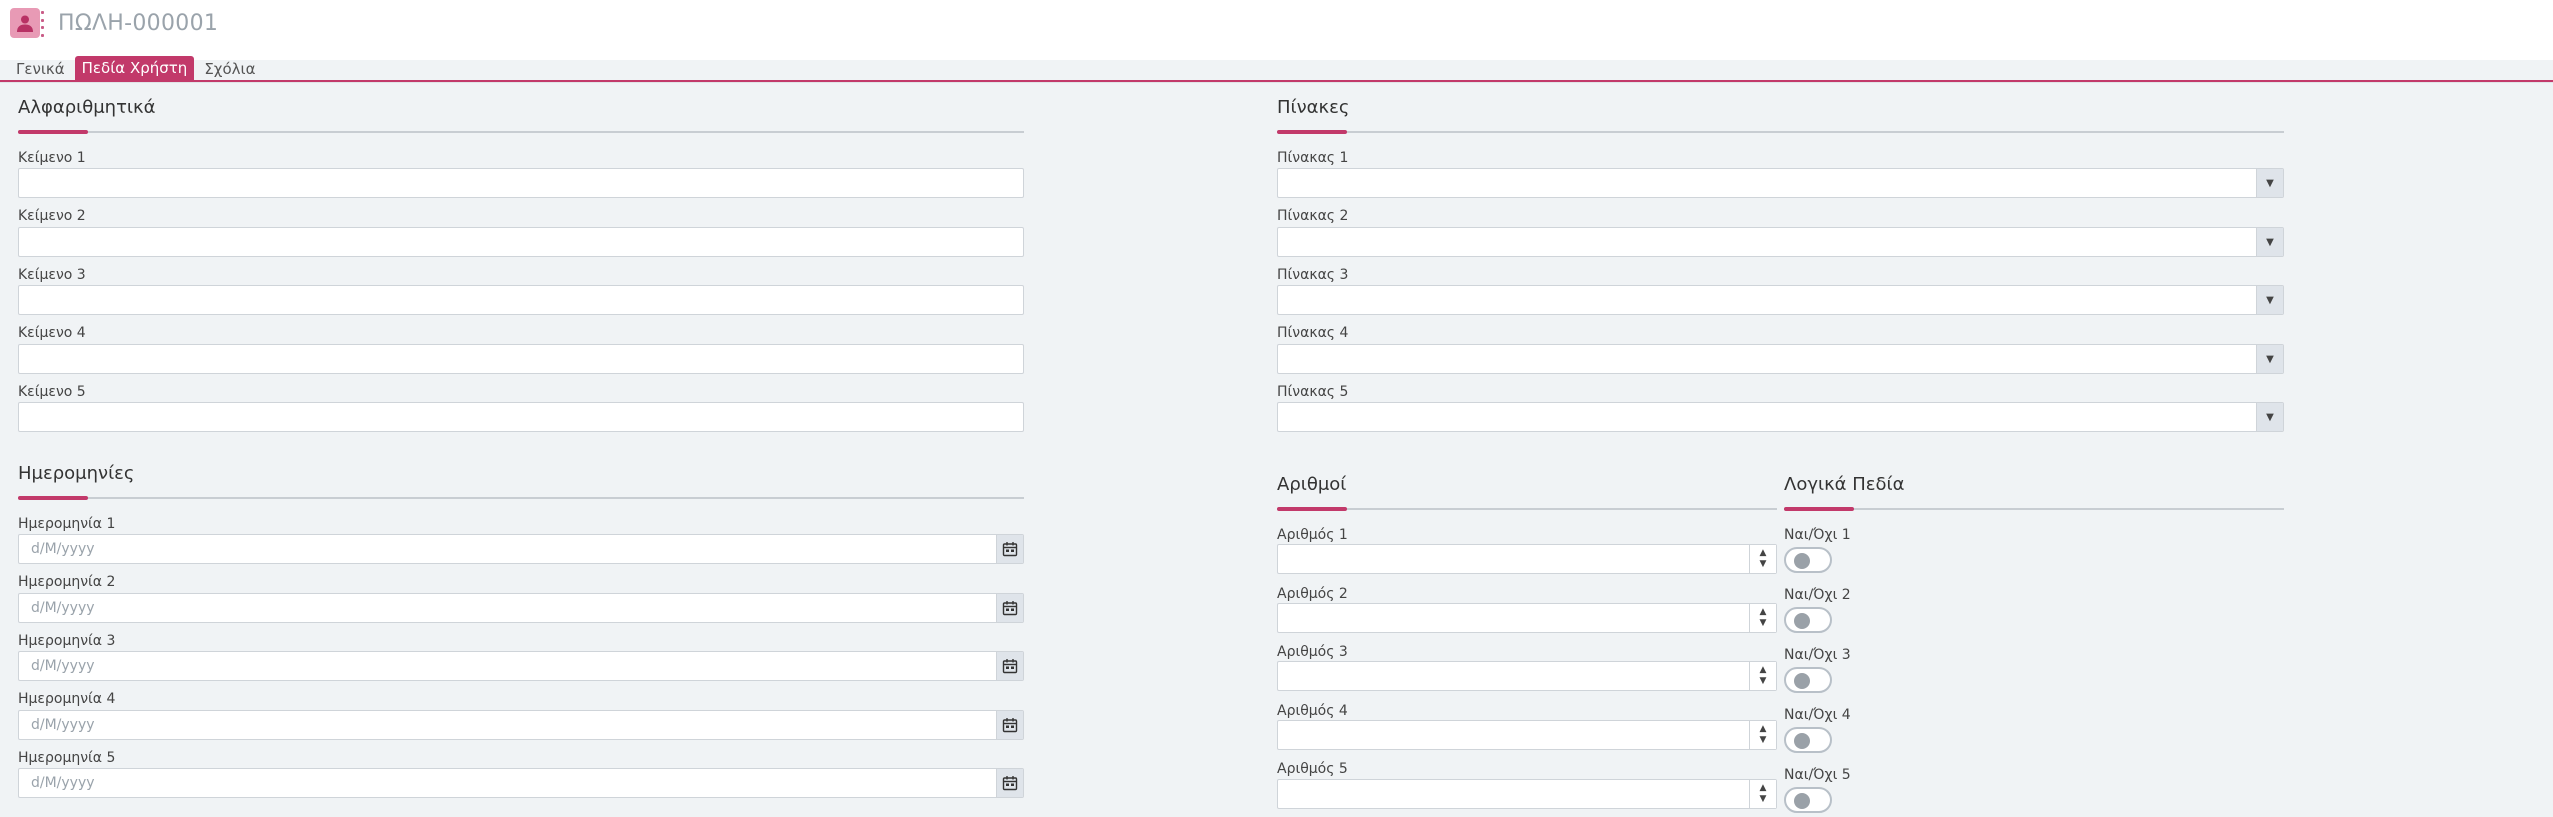  What do you see at coordinates (521, 666) in the screenshot?
I see `date-input-3: d/M/yyyy` at bounding box center [521, 666].